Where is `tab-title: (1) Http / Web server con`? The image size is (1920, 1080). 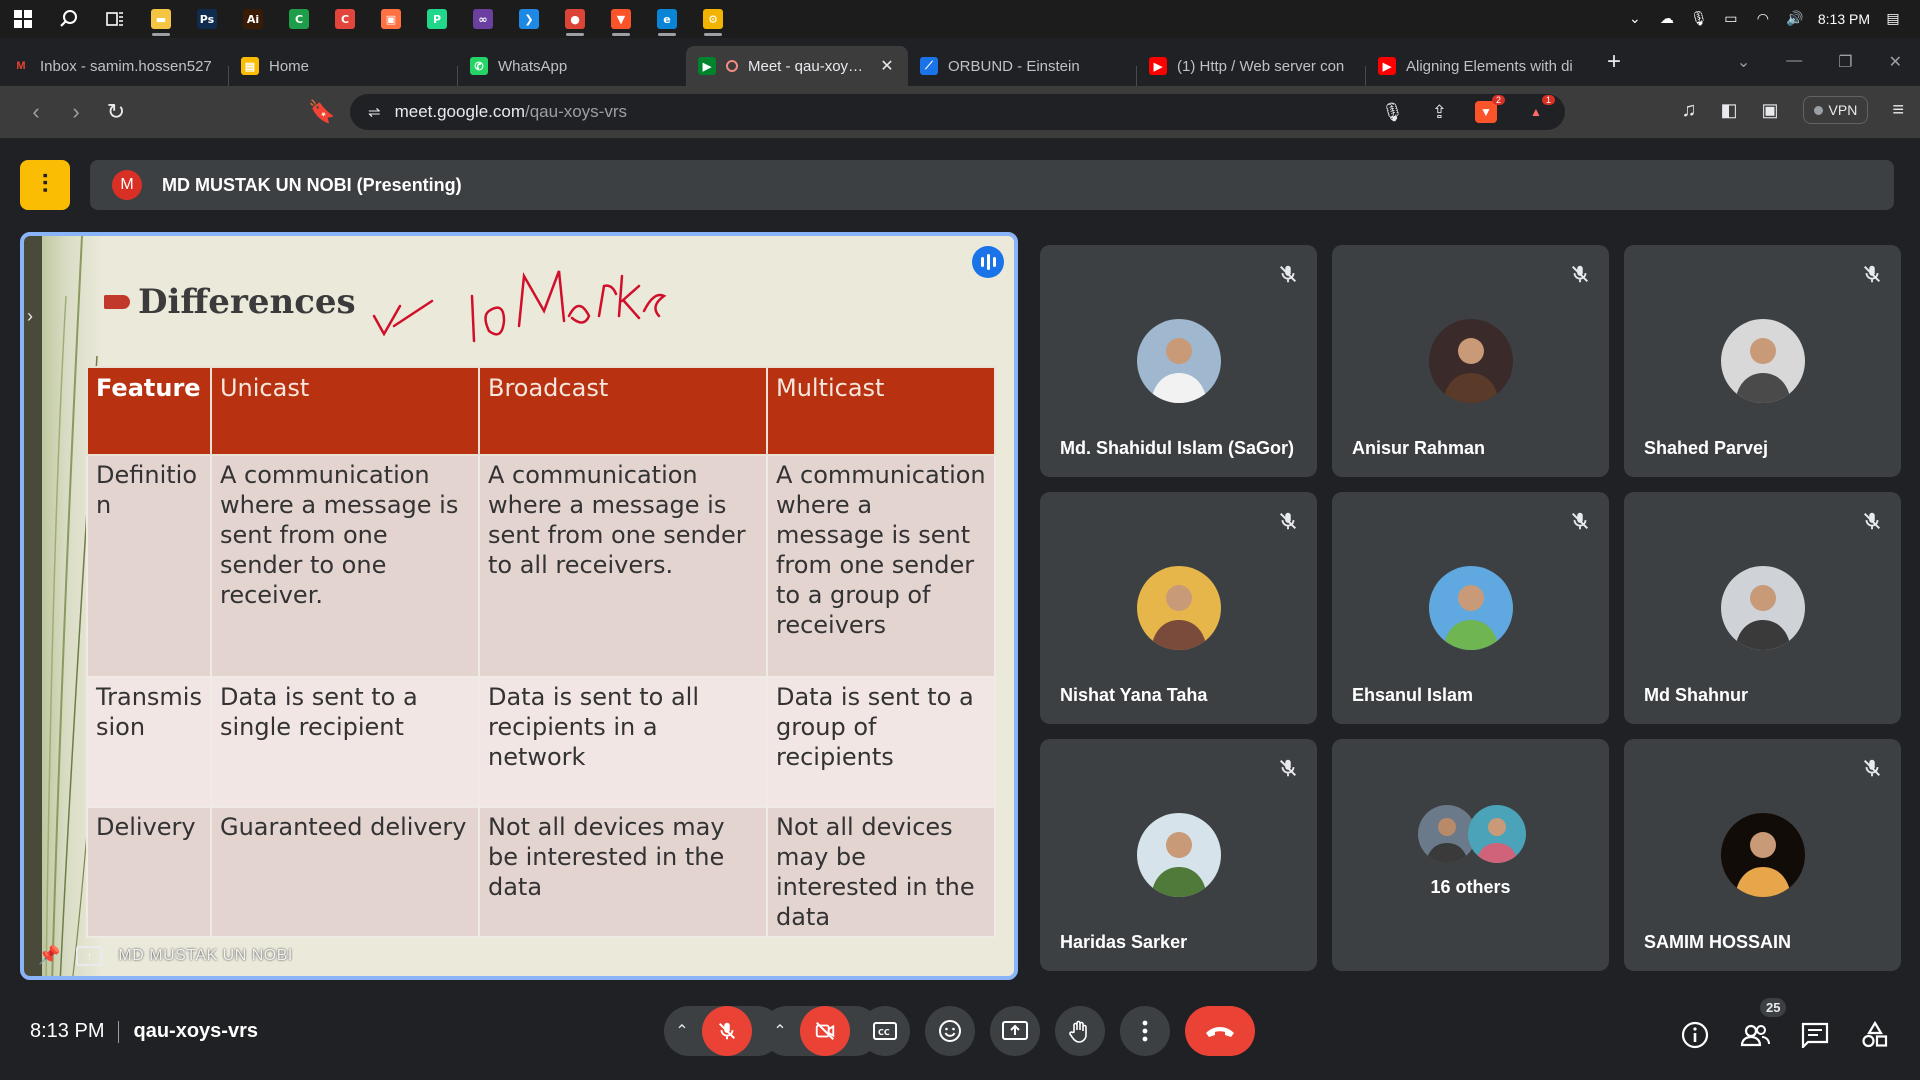 tab-title: (1) Http / Web server con is located at coordinates (1261, 66).